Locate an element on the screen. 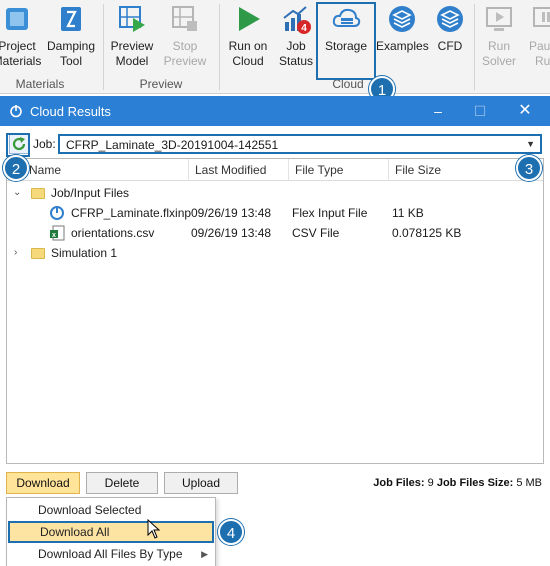  mouse-cursor-icon is located at coordinates (154, 529).